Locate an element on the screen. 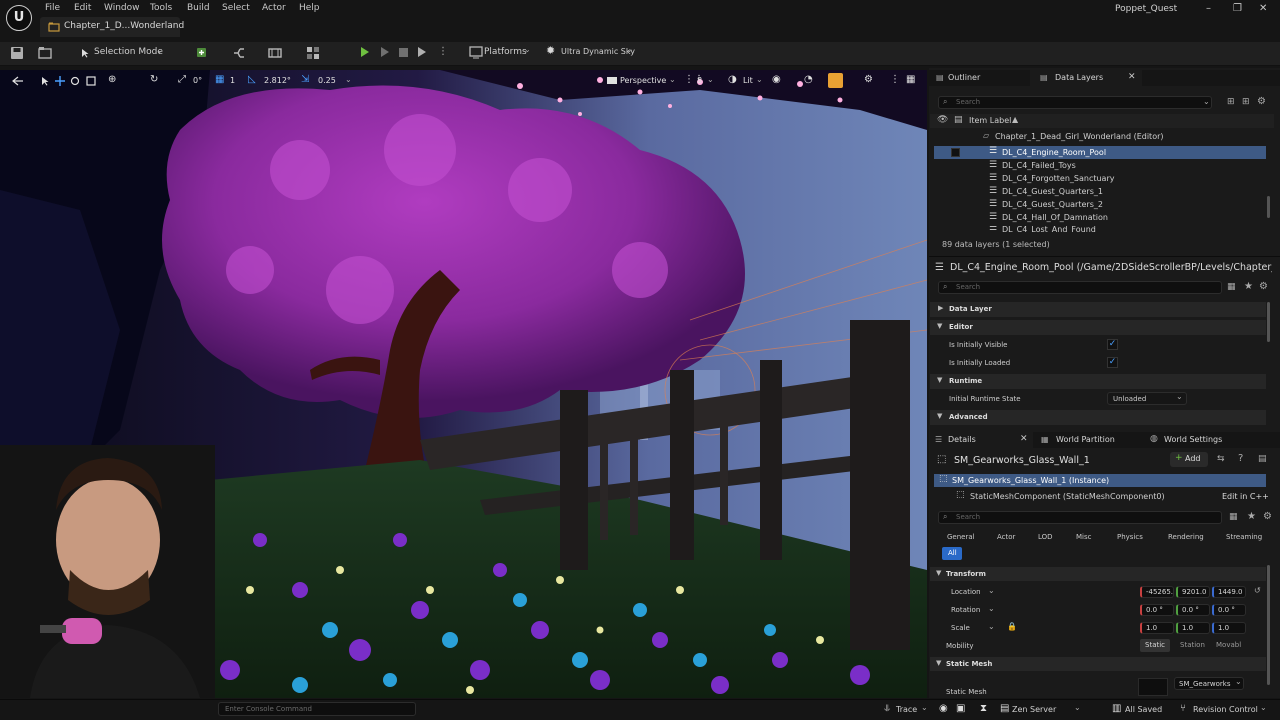 The image size is (1280, 720). menu-window: Window is located at coordinates (122, 8).